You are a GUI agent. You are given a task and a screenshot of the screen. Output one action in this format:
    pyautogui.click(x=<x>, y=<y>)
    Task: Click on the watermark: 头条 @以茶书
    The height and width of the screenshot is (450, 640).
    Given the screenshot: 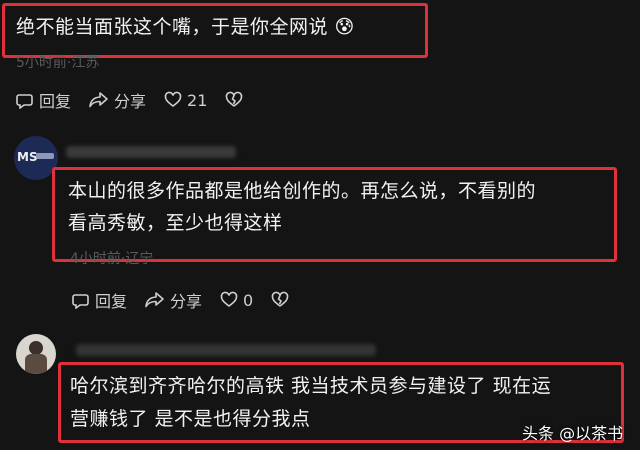 What is the action you would take?
    pyautogui.click(x=573, y=433)
    